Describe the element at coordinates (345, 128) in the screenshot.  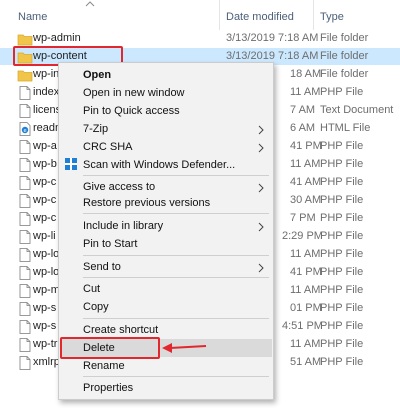
I see `file-type: HTML File` at that location.